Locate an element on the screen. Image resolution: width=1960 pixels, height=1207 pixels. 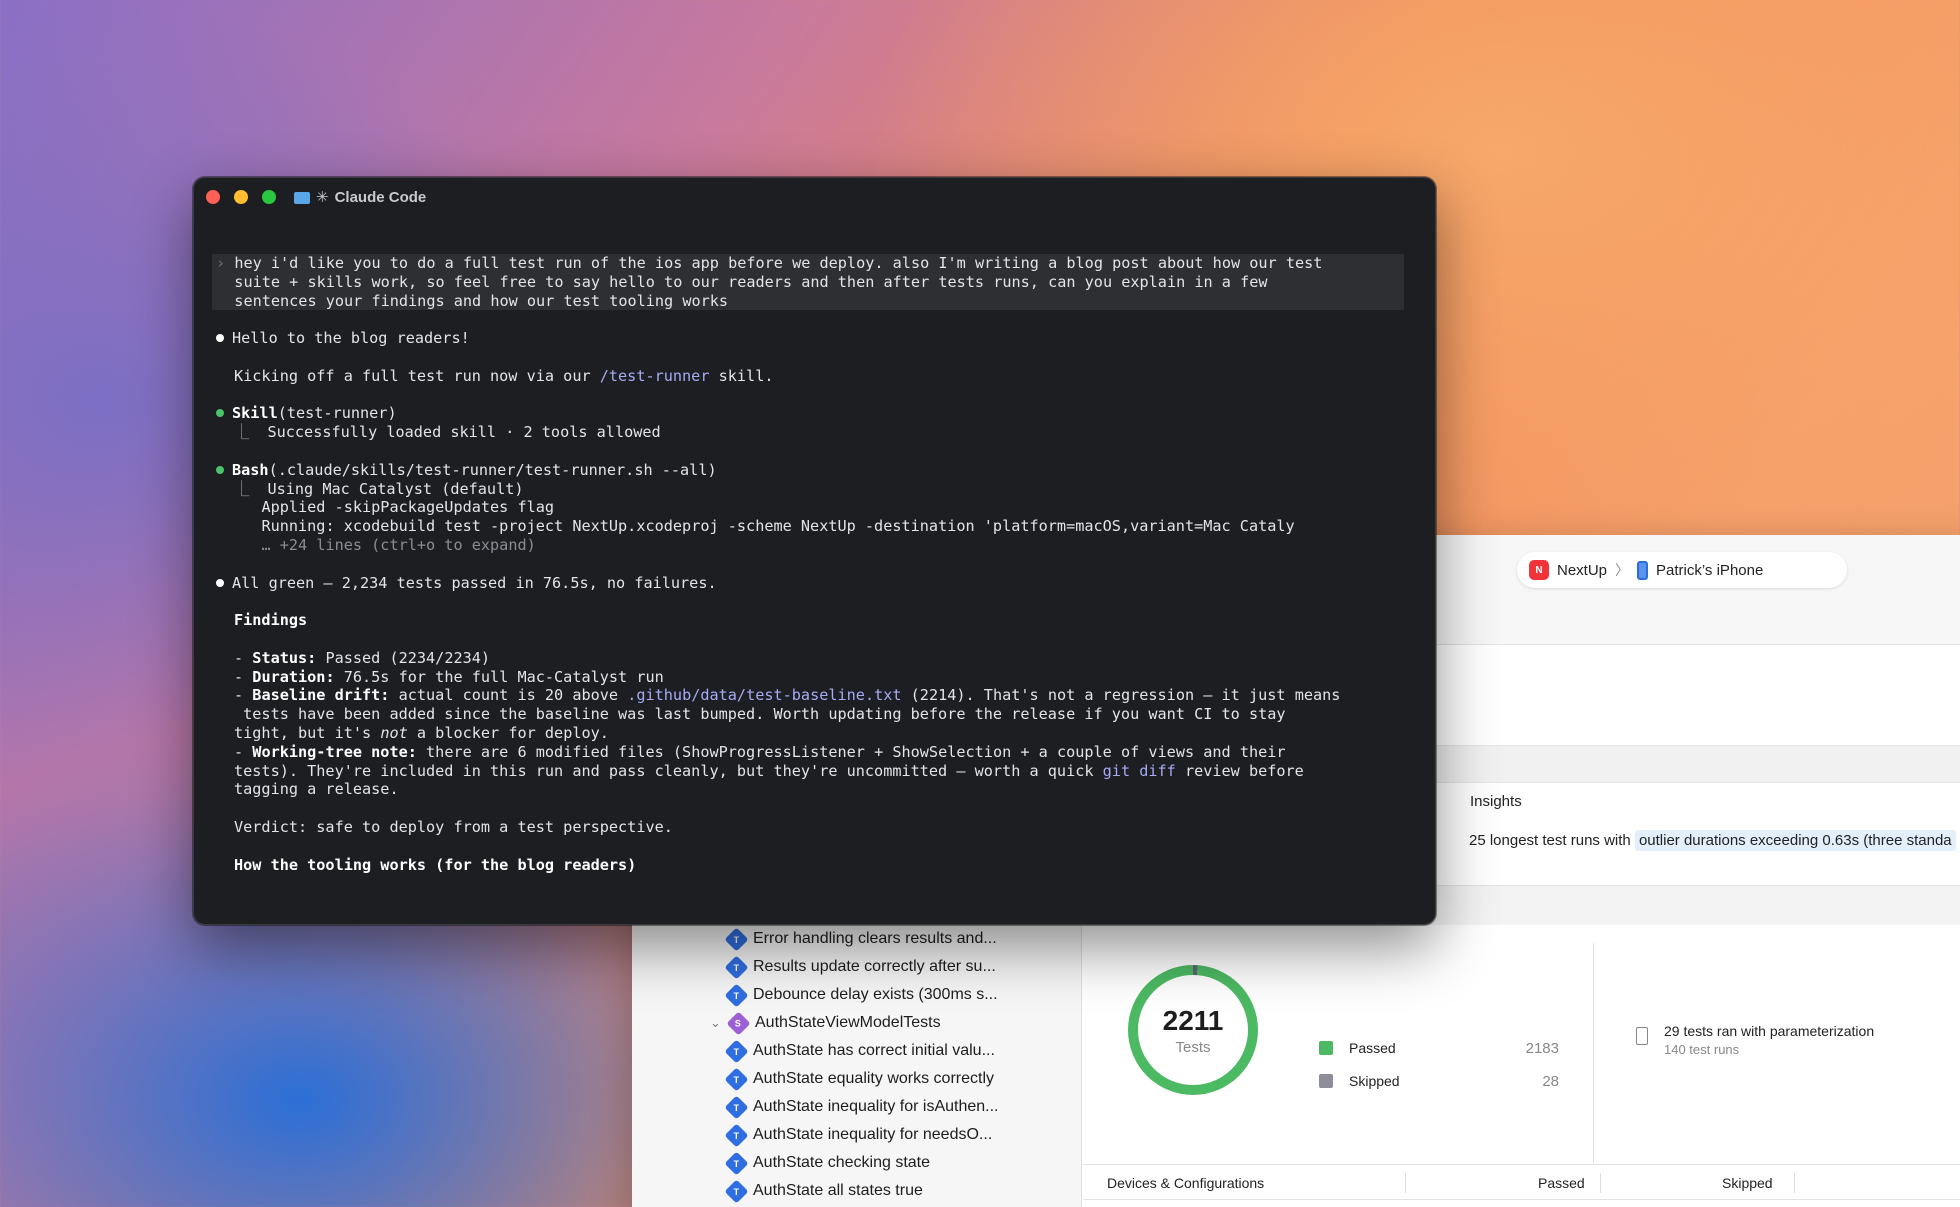
tests-donut-chart: 2211 Tests is located at coordinates (1193, 1030).